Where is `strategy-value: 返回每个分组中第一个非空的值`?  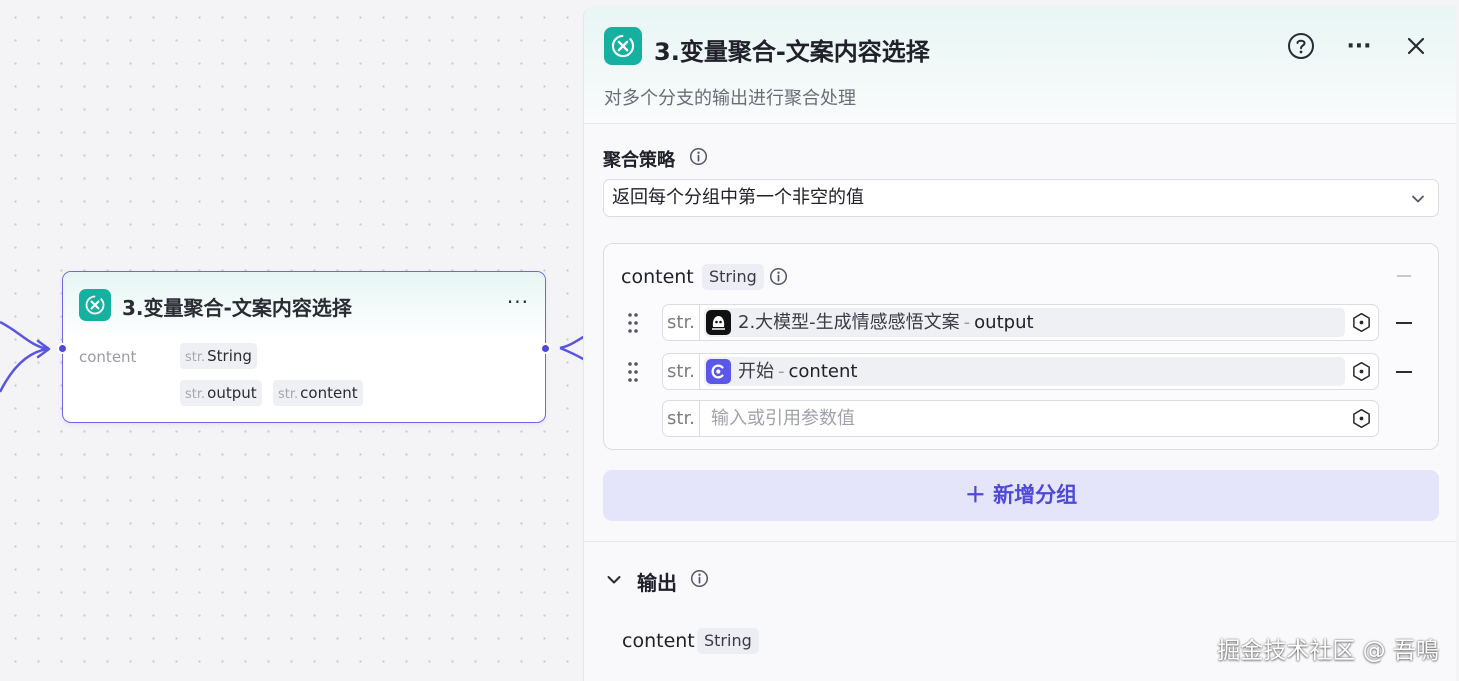
strategy-value: 返回每个分组中第一个非空的值 is located at coordinates (738, 197).